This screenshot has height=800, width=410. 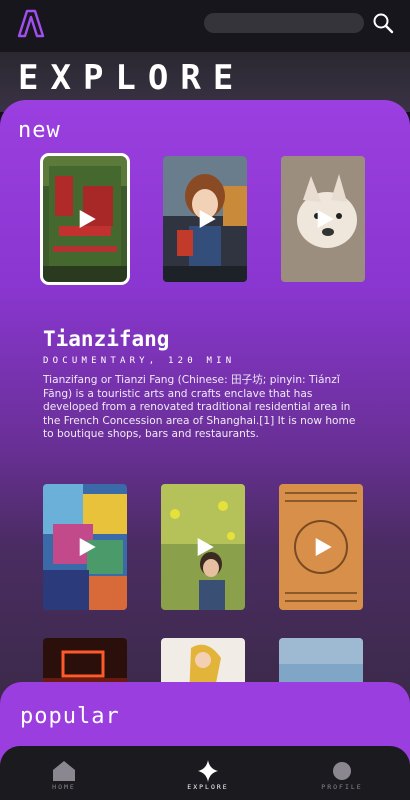 I want to click on section-label-new: new, so click(x=39, y=130).